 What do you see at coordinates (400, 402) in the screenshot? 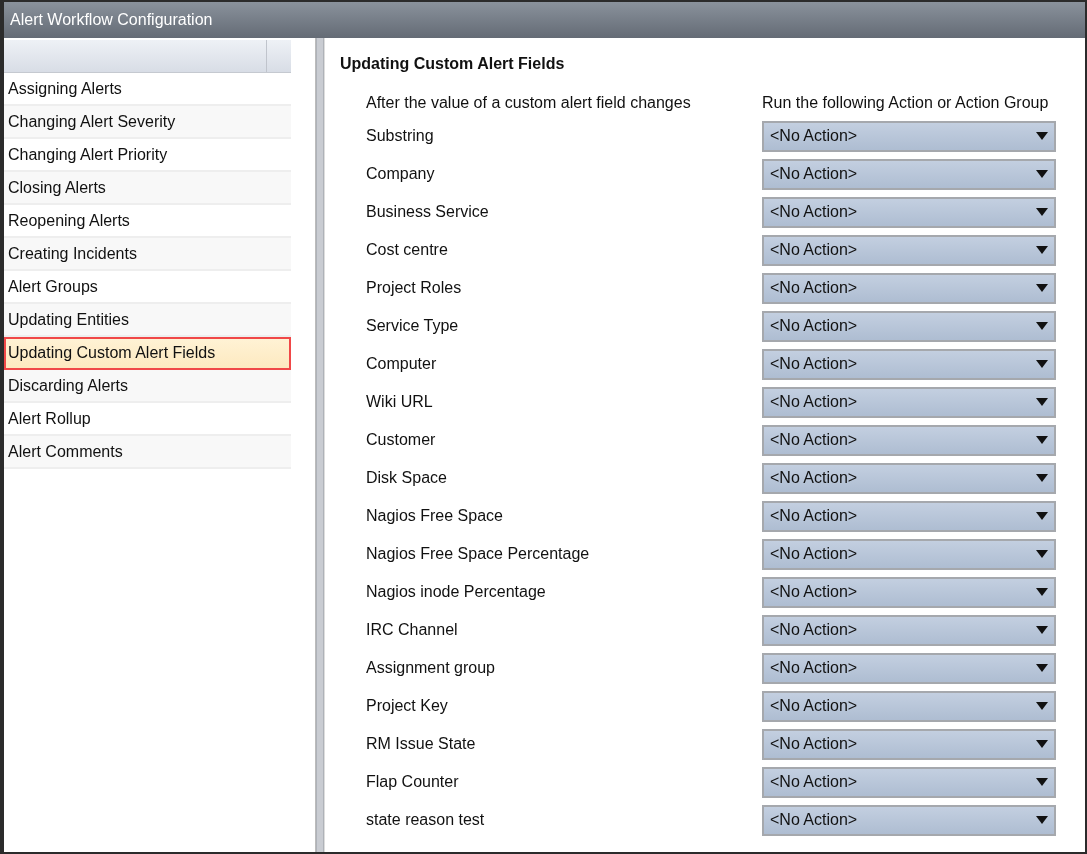
I see `field-label: Wiki URL` at bounding box center [400, 402].